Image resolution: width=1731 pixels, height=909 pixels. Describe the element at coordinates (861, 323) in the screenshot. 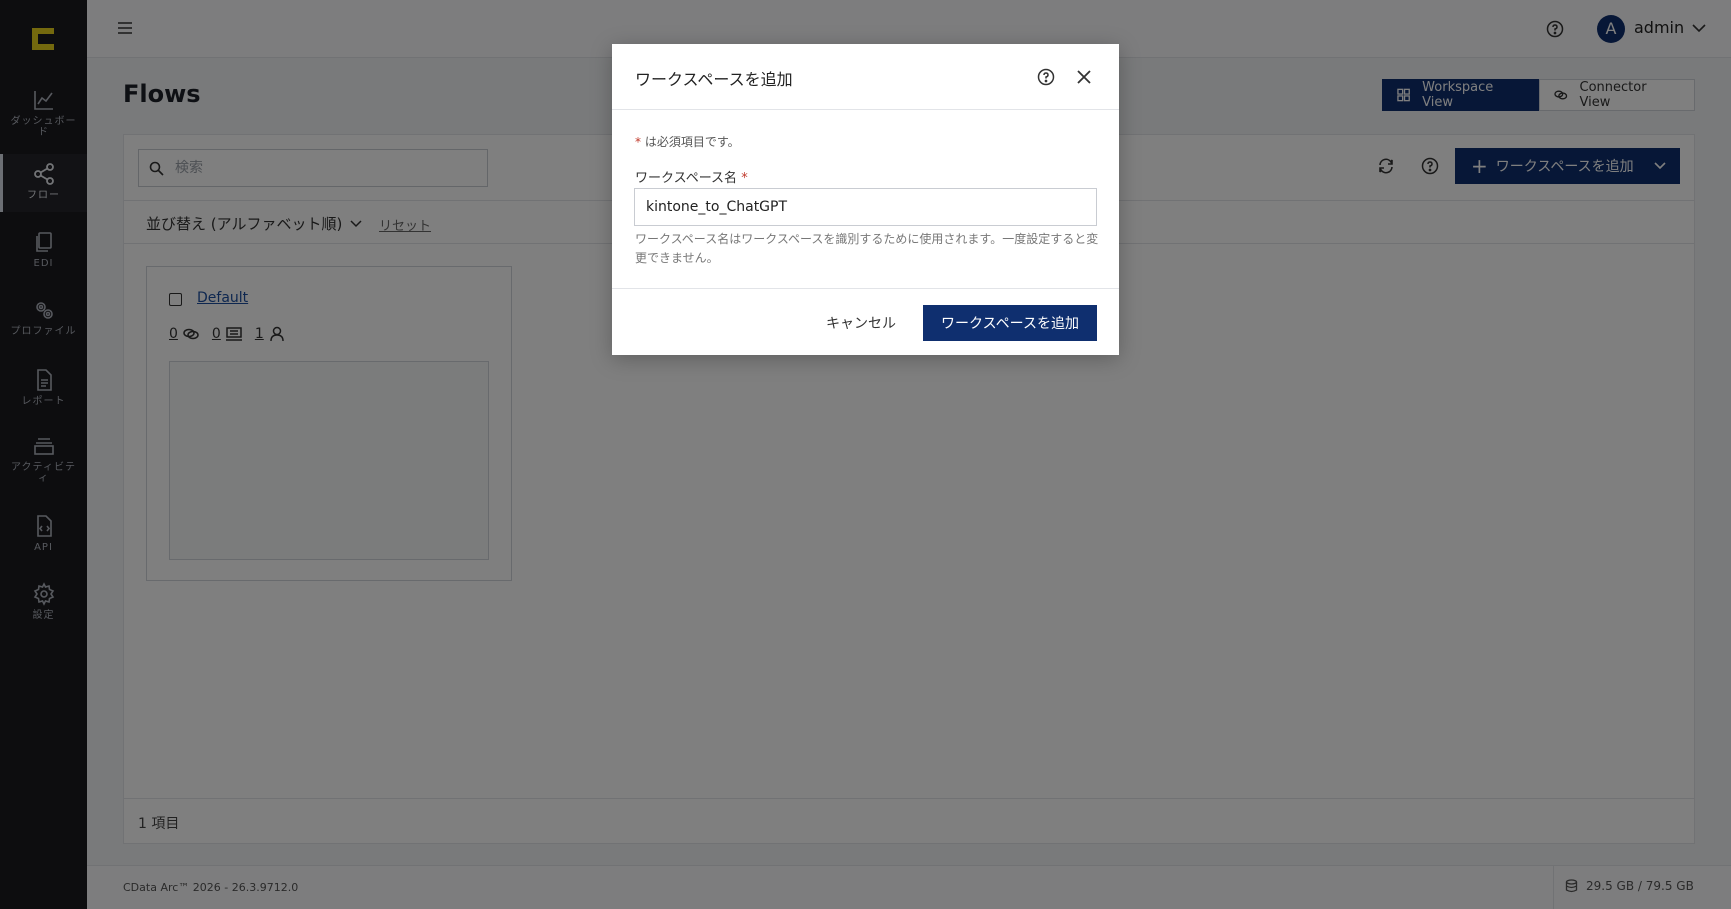

I see `cancel-button: キャンセル` at that location.